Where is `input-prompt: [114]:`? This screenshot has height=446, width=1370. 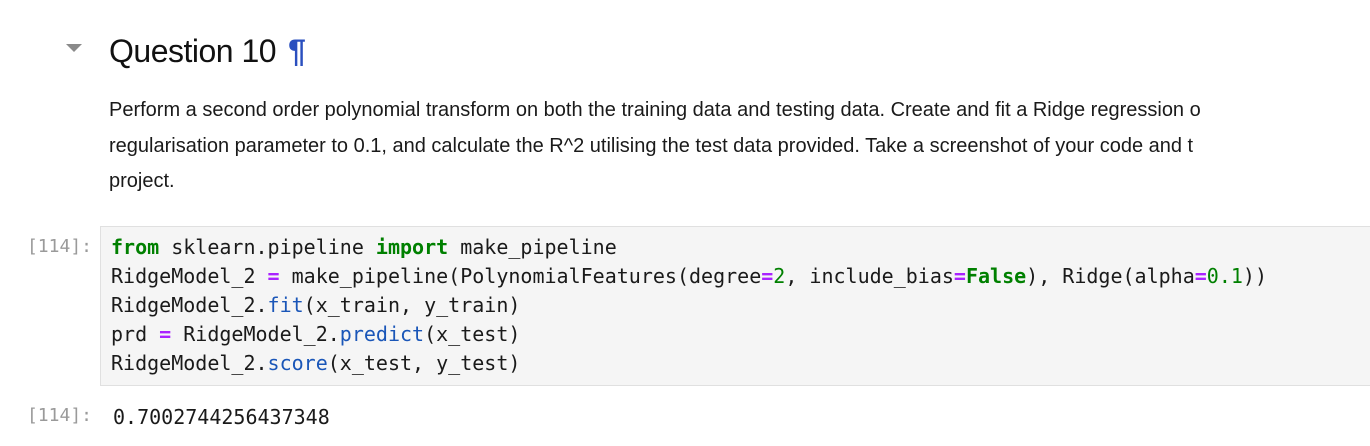
input-prompt: [114]: is located at coordinates (59, 246).